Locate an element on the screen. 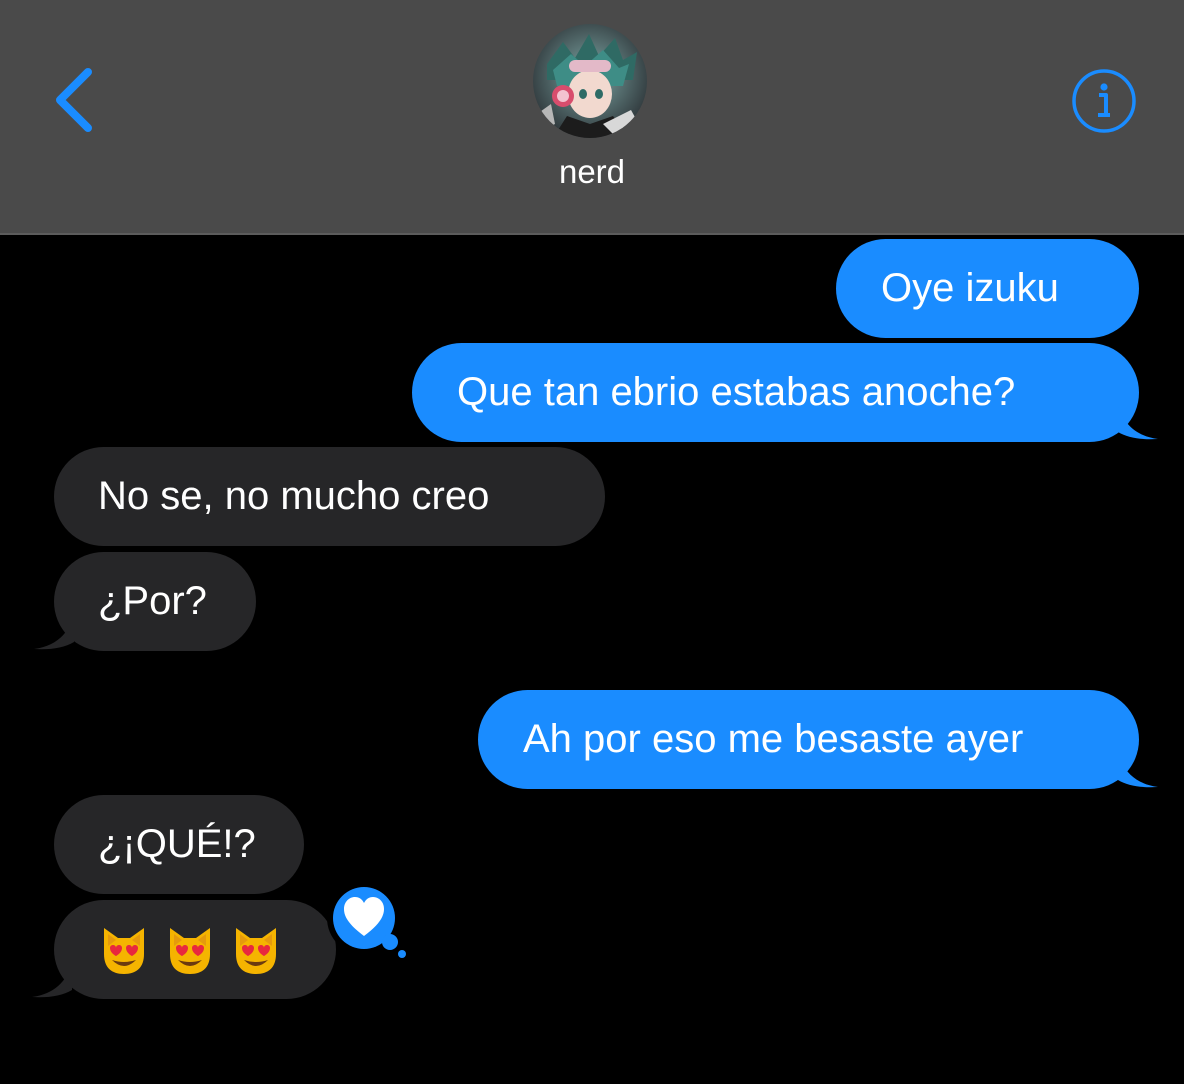  message-text: Que tan ebrio estabas anoche? is located at coordinates (736, 392).